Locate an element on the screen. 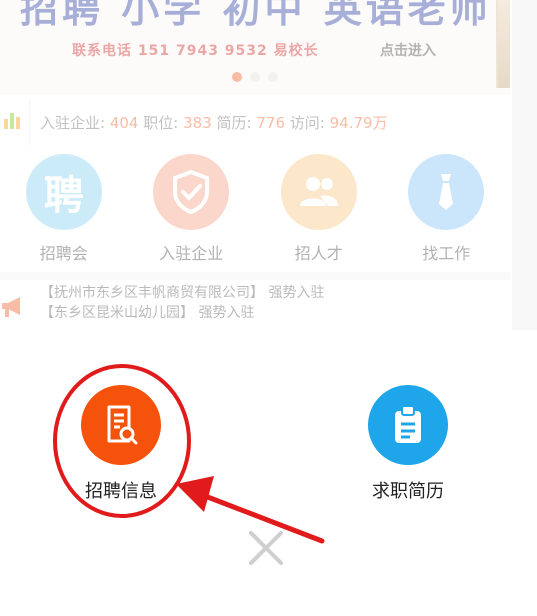 The width and height of the screenshot is (537, 616). people-icon is located at coordinates (318, 192).